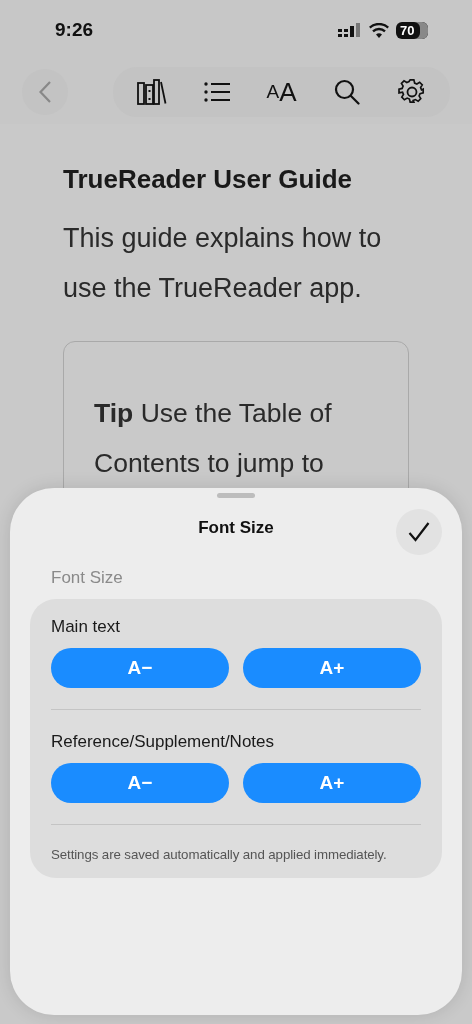  I want to click on status-time: 9:26, so click(74, 30).